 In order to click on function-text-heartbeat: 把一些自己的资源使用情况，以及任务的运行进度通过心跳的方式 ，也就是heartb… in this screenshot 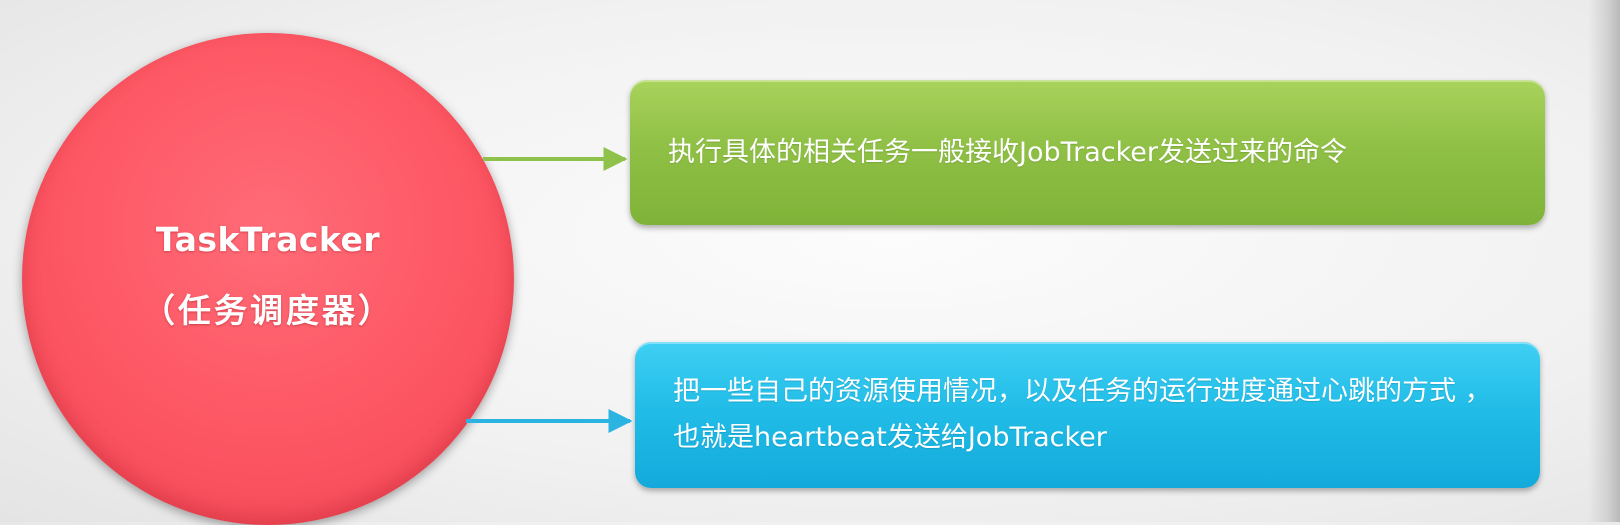, I will do `click(1082, 414)`.